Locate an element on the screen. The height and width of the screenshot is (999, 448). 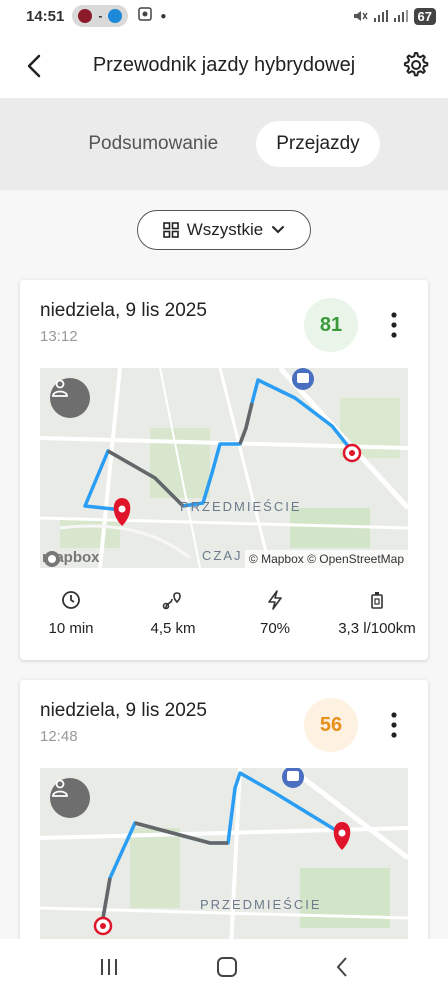
tab-podsumowanie: Podsumowanie is located at coordinates (153, 144).